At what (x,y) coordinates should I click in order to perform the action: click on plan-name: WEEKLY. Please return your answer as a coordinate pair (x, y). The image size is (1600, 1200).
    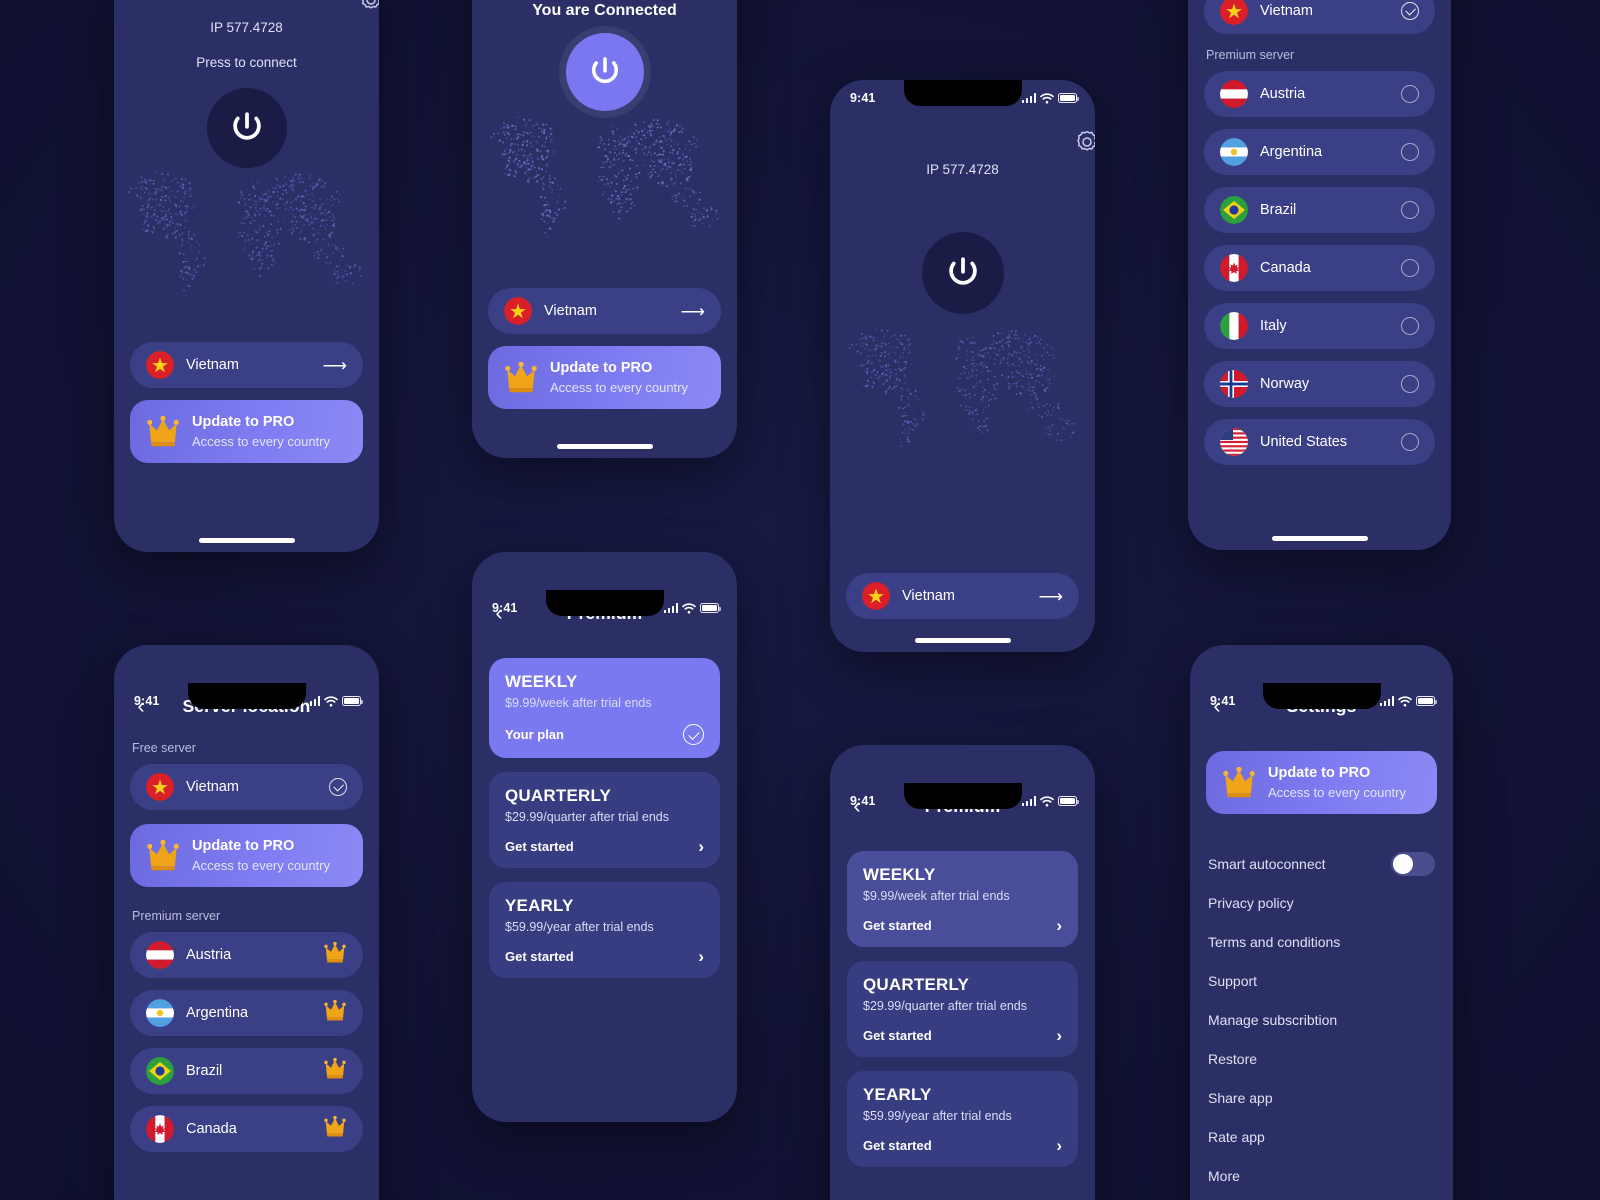
    Looking at the image, I should click on (541, 681).